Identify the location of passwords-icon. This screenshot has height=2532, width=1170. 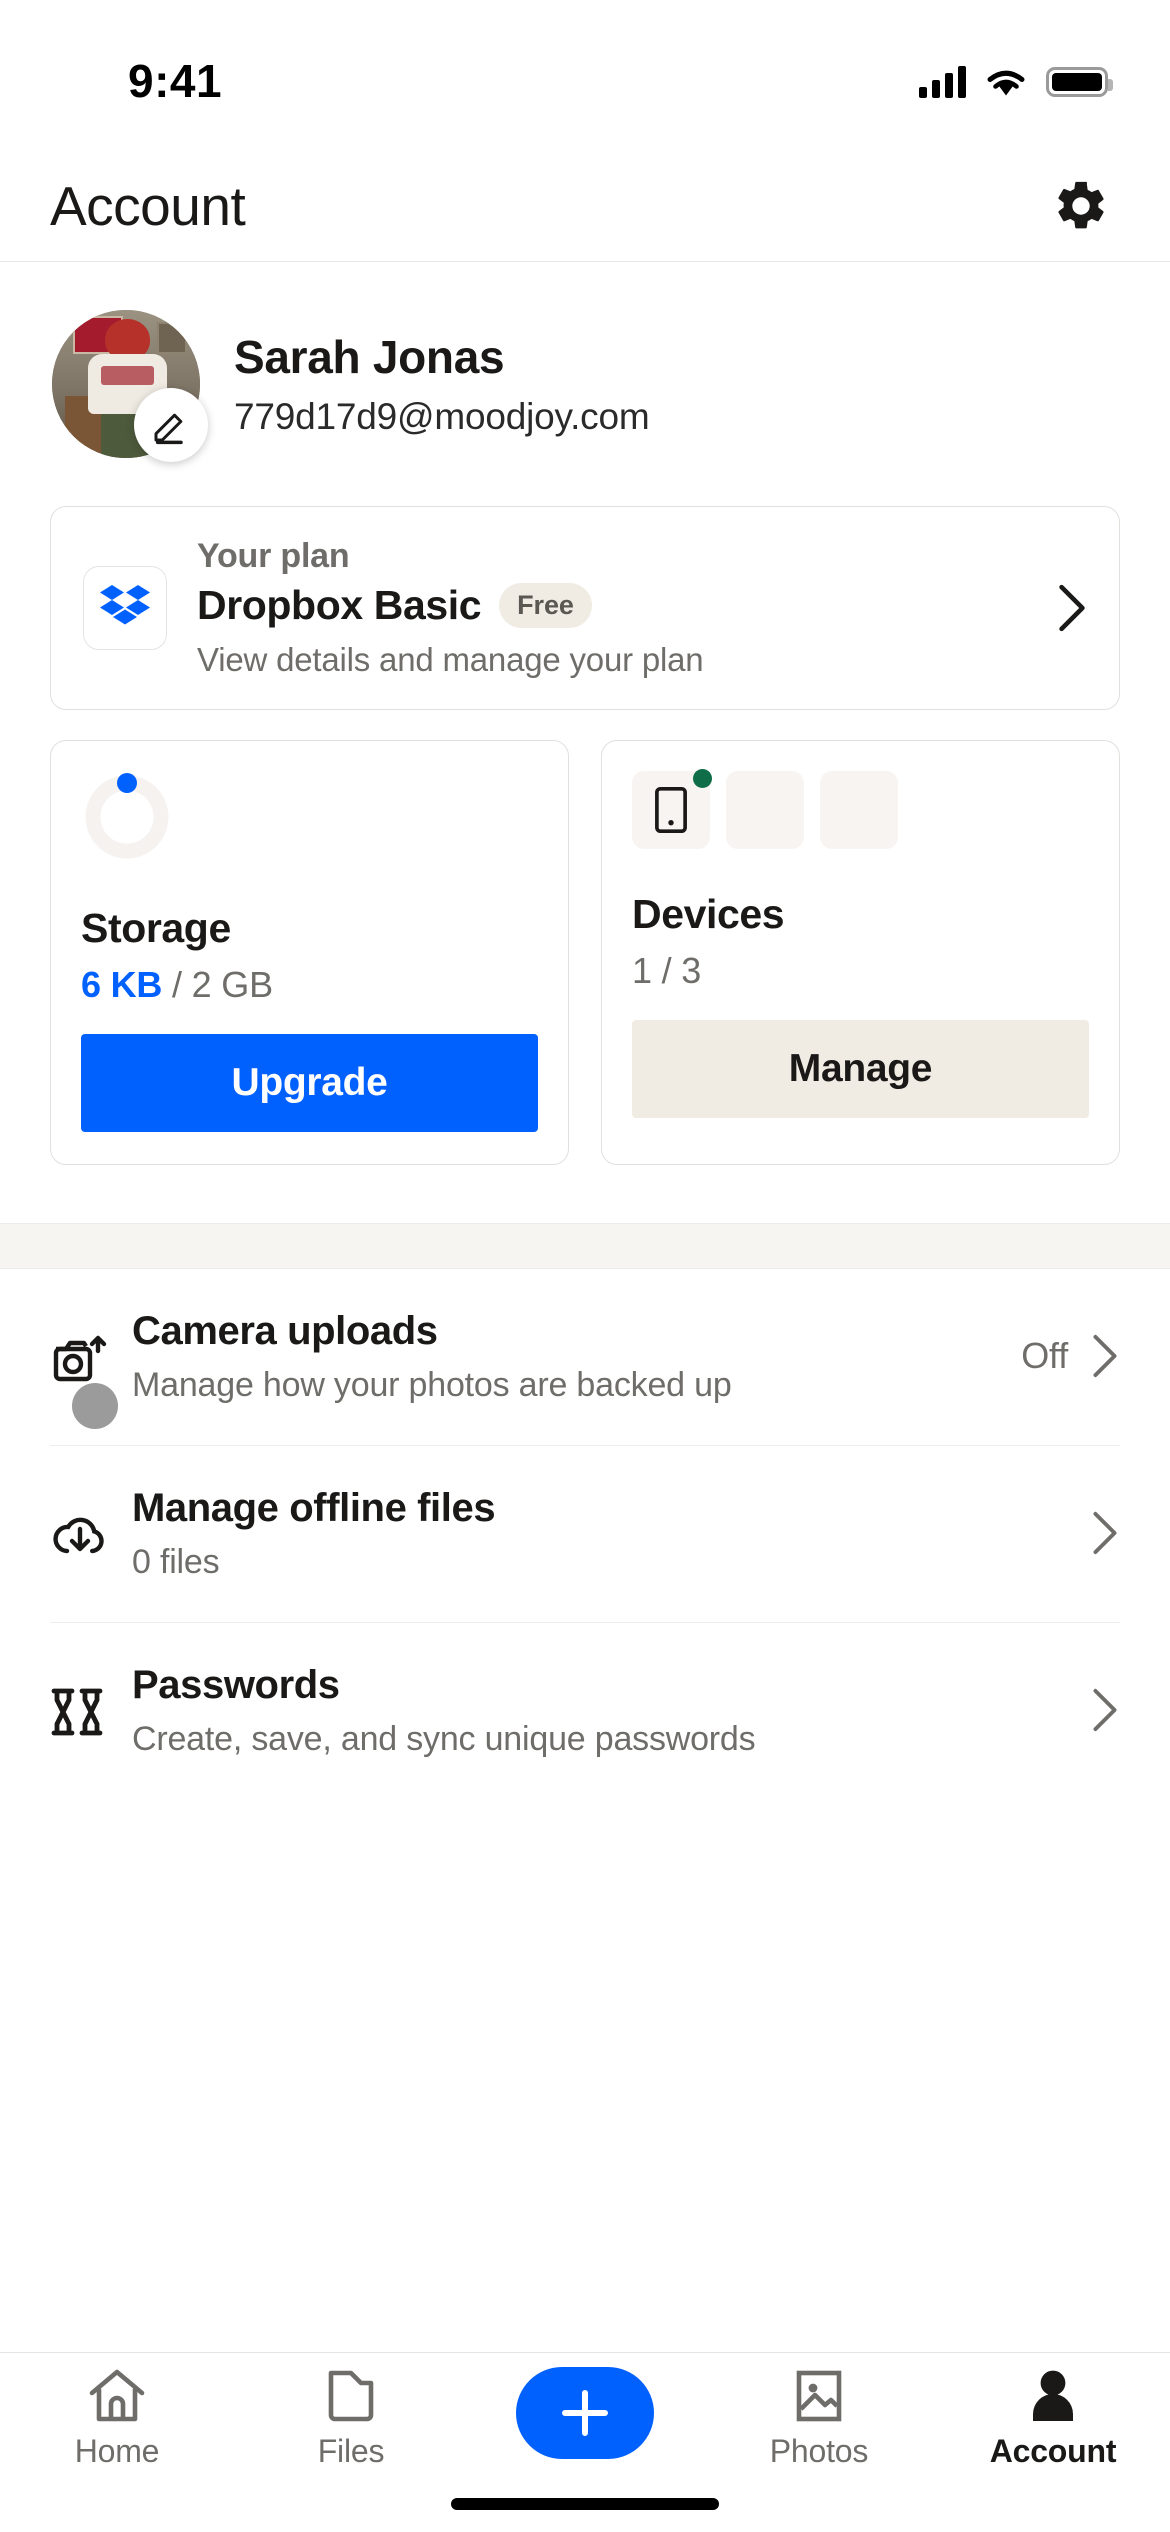
(91, 1700).